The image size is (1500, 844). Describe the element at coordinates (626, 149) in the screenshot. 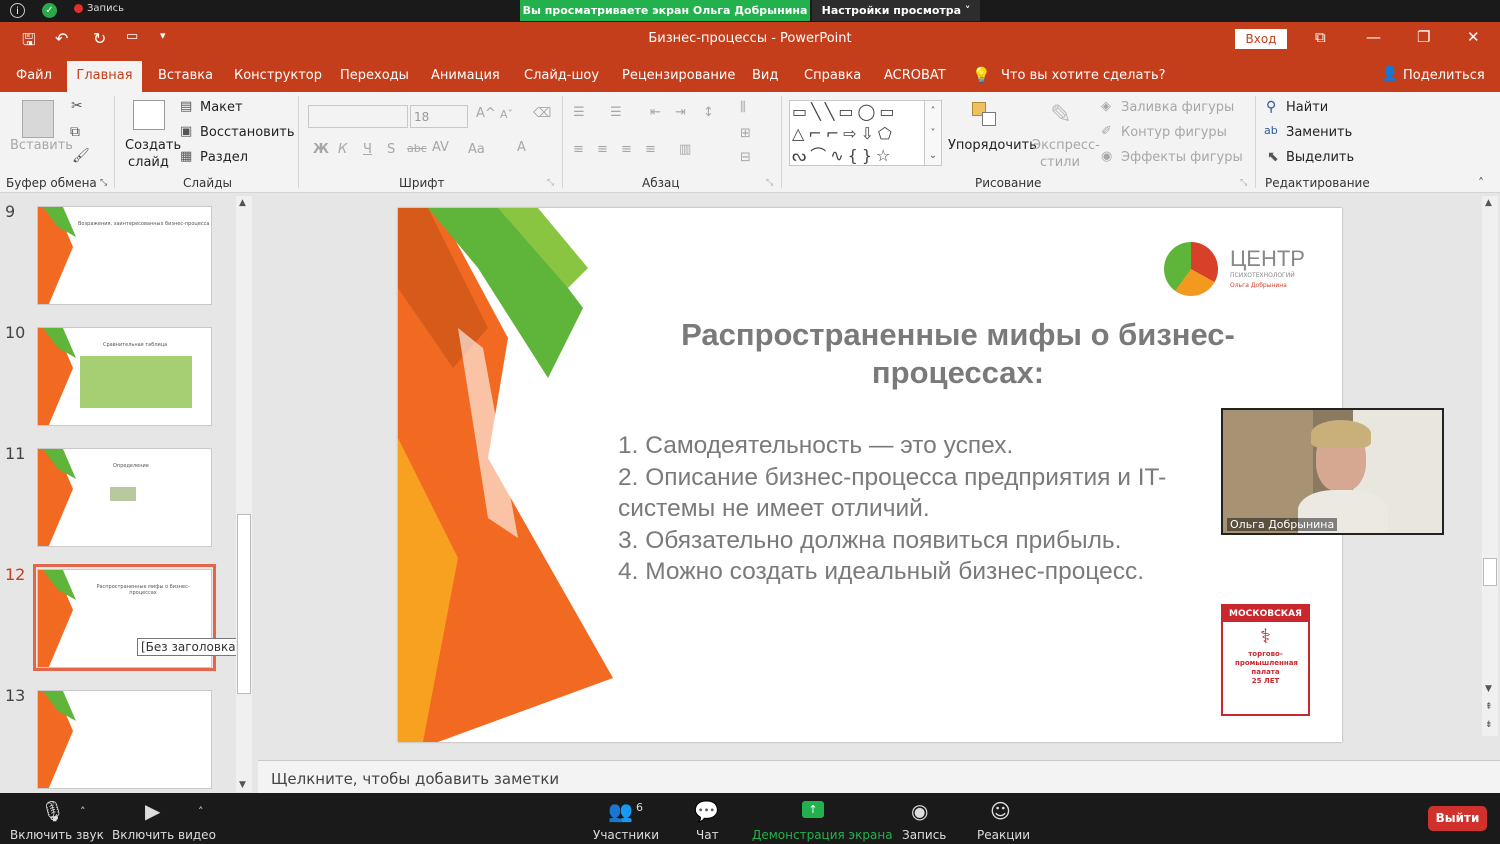

I see `align-right-icon: ≡` at that location.